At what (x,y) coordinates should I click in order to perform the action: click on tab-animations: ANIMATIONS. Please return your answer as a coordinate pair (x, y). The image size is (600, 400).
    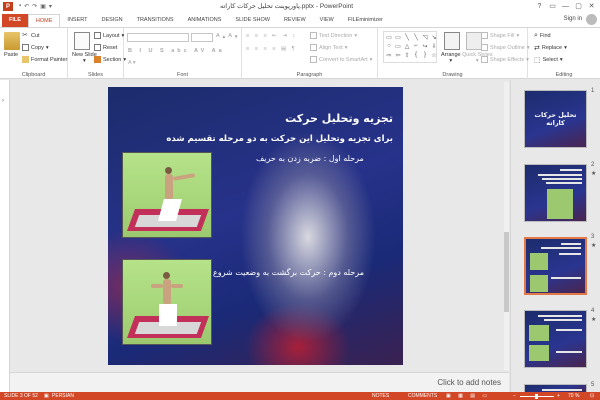
    Looking at the image, I should click on (205, 20).